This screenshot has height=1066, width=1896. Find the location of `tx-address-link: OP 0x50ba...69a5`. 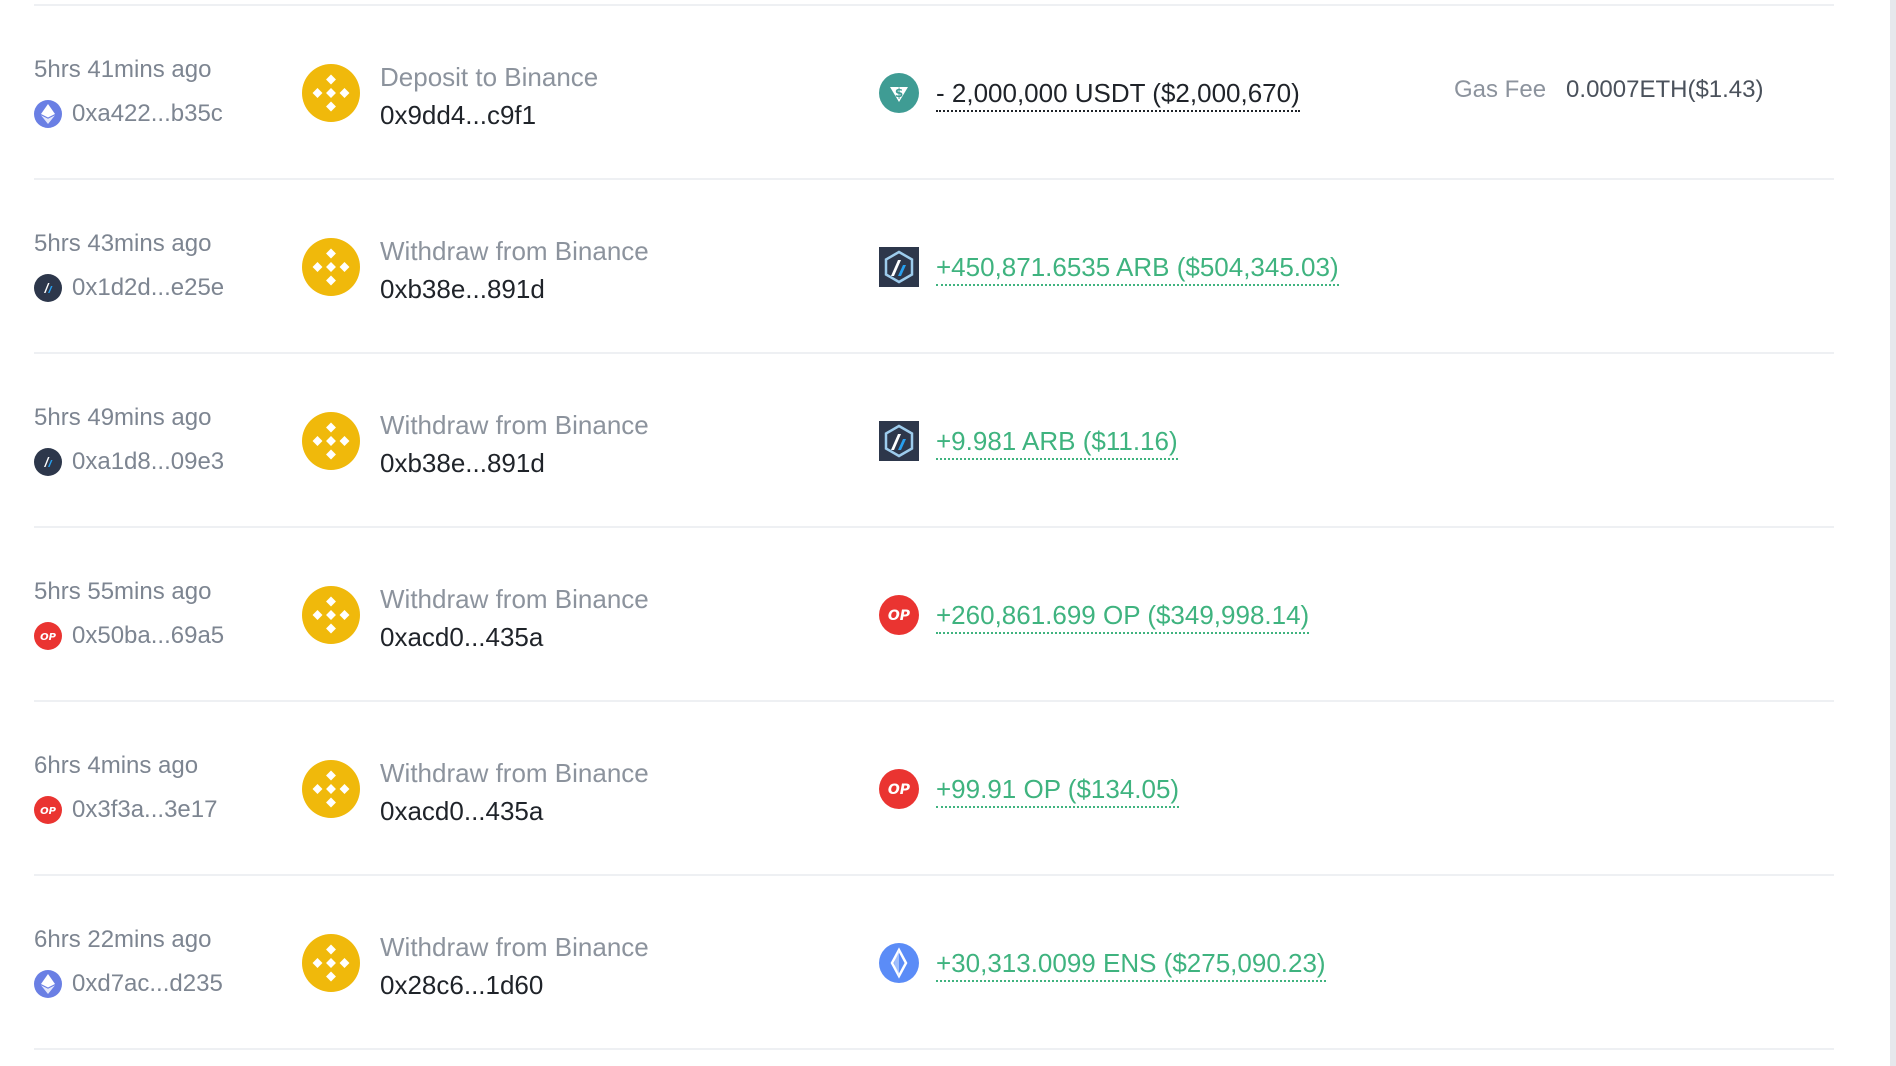

tx-address-link: OP 0x50ba...69a5 is located at coordinates (129, 636).